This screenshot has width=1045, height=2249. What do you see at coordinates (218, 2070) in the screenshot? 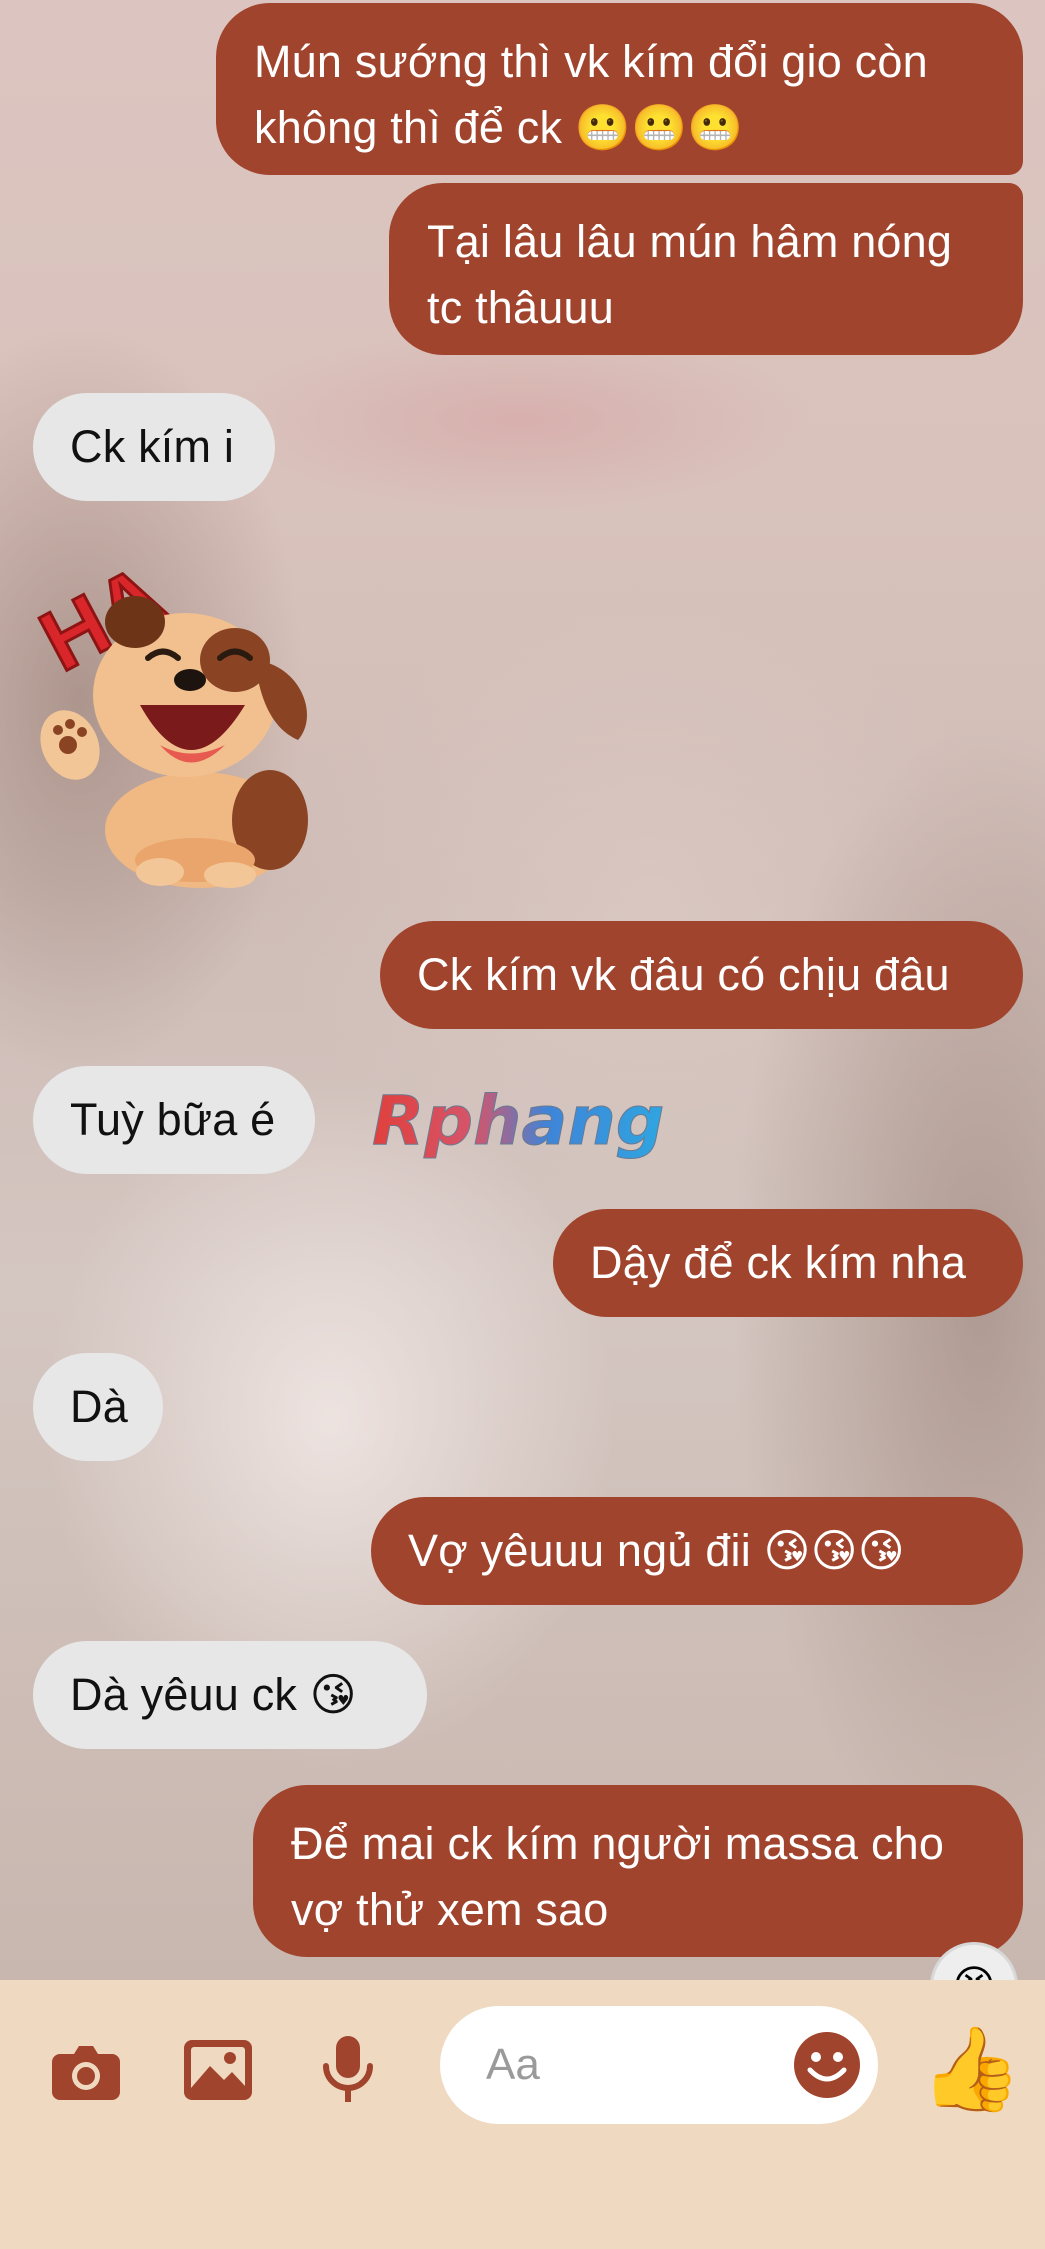
I see `image-icon` at bounding box center [218, 2070].